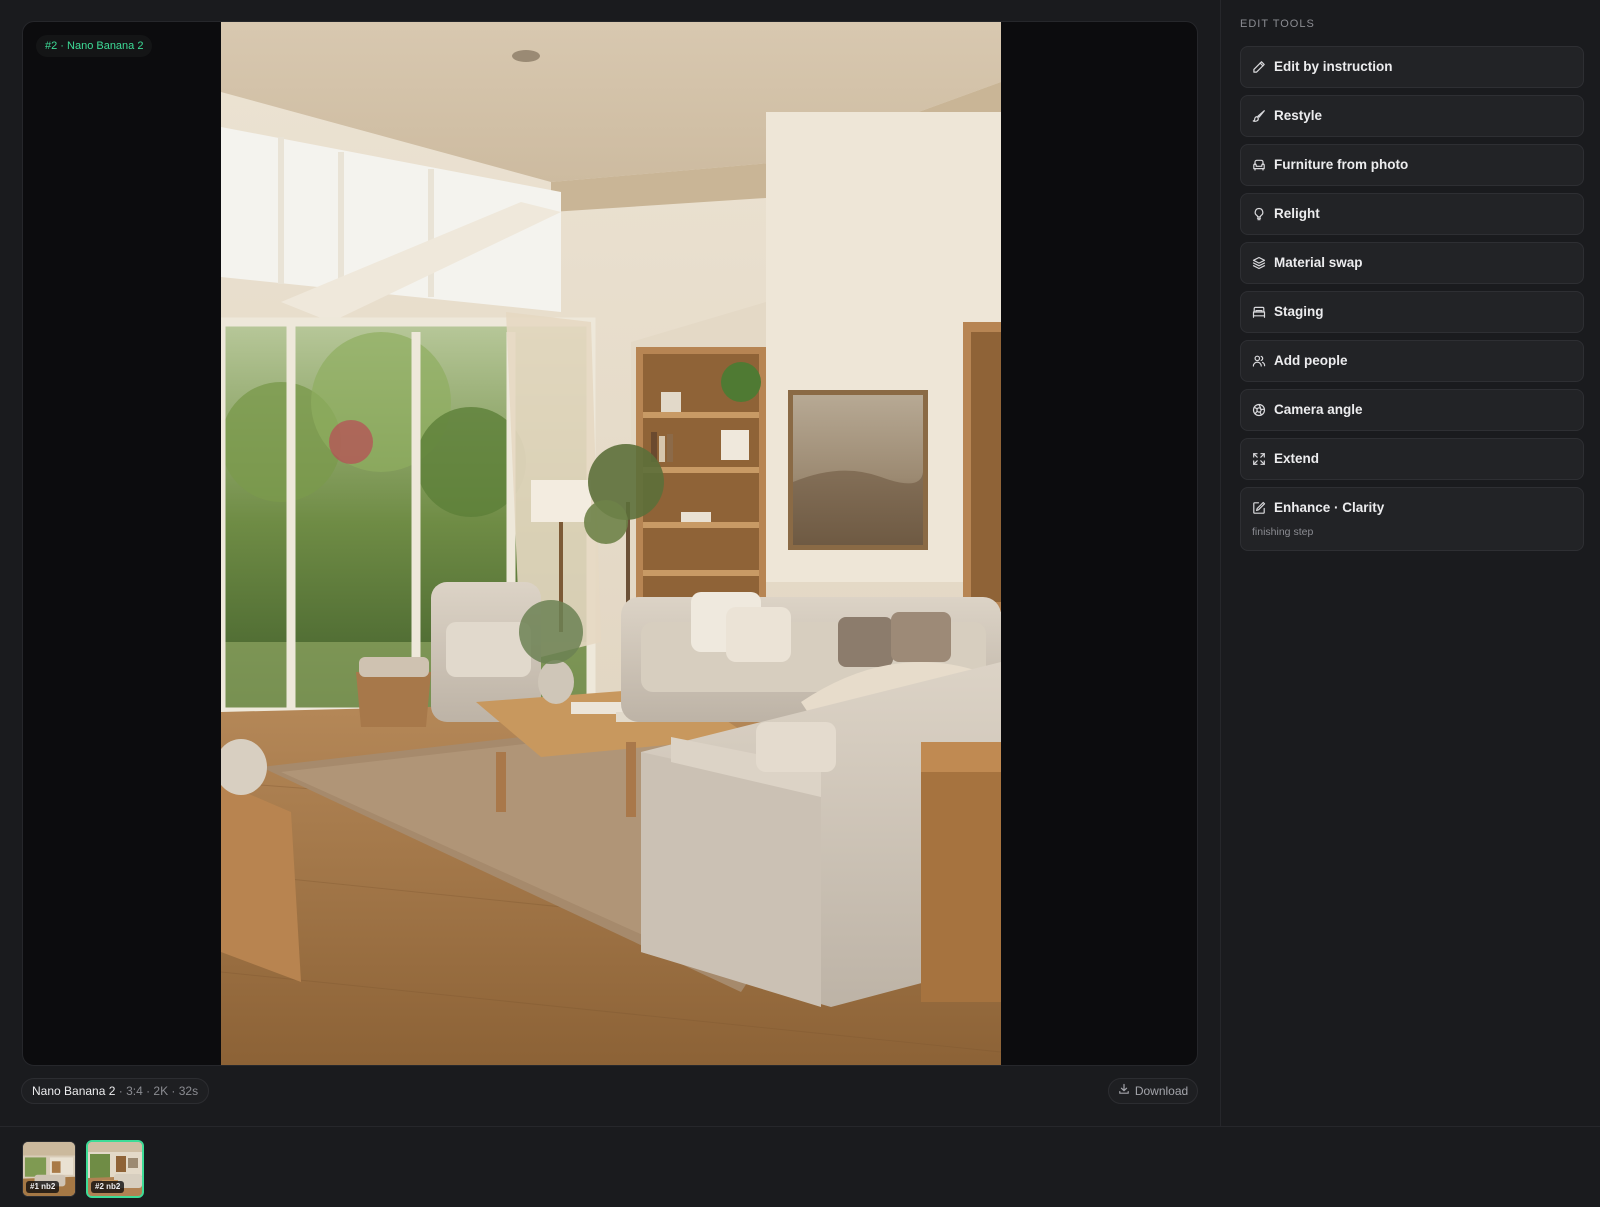 The width and height of the screenshot is (1600, 1207). What do you see at coordinates (1259, 312) in the screenshot?
I see `bed-icon` at bounding box center [1259, 312].